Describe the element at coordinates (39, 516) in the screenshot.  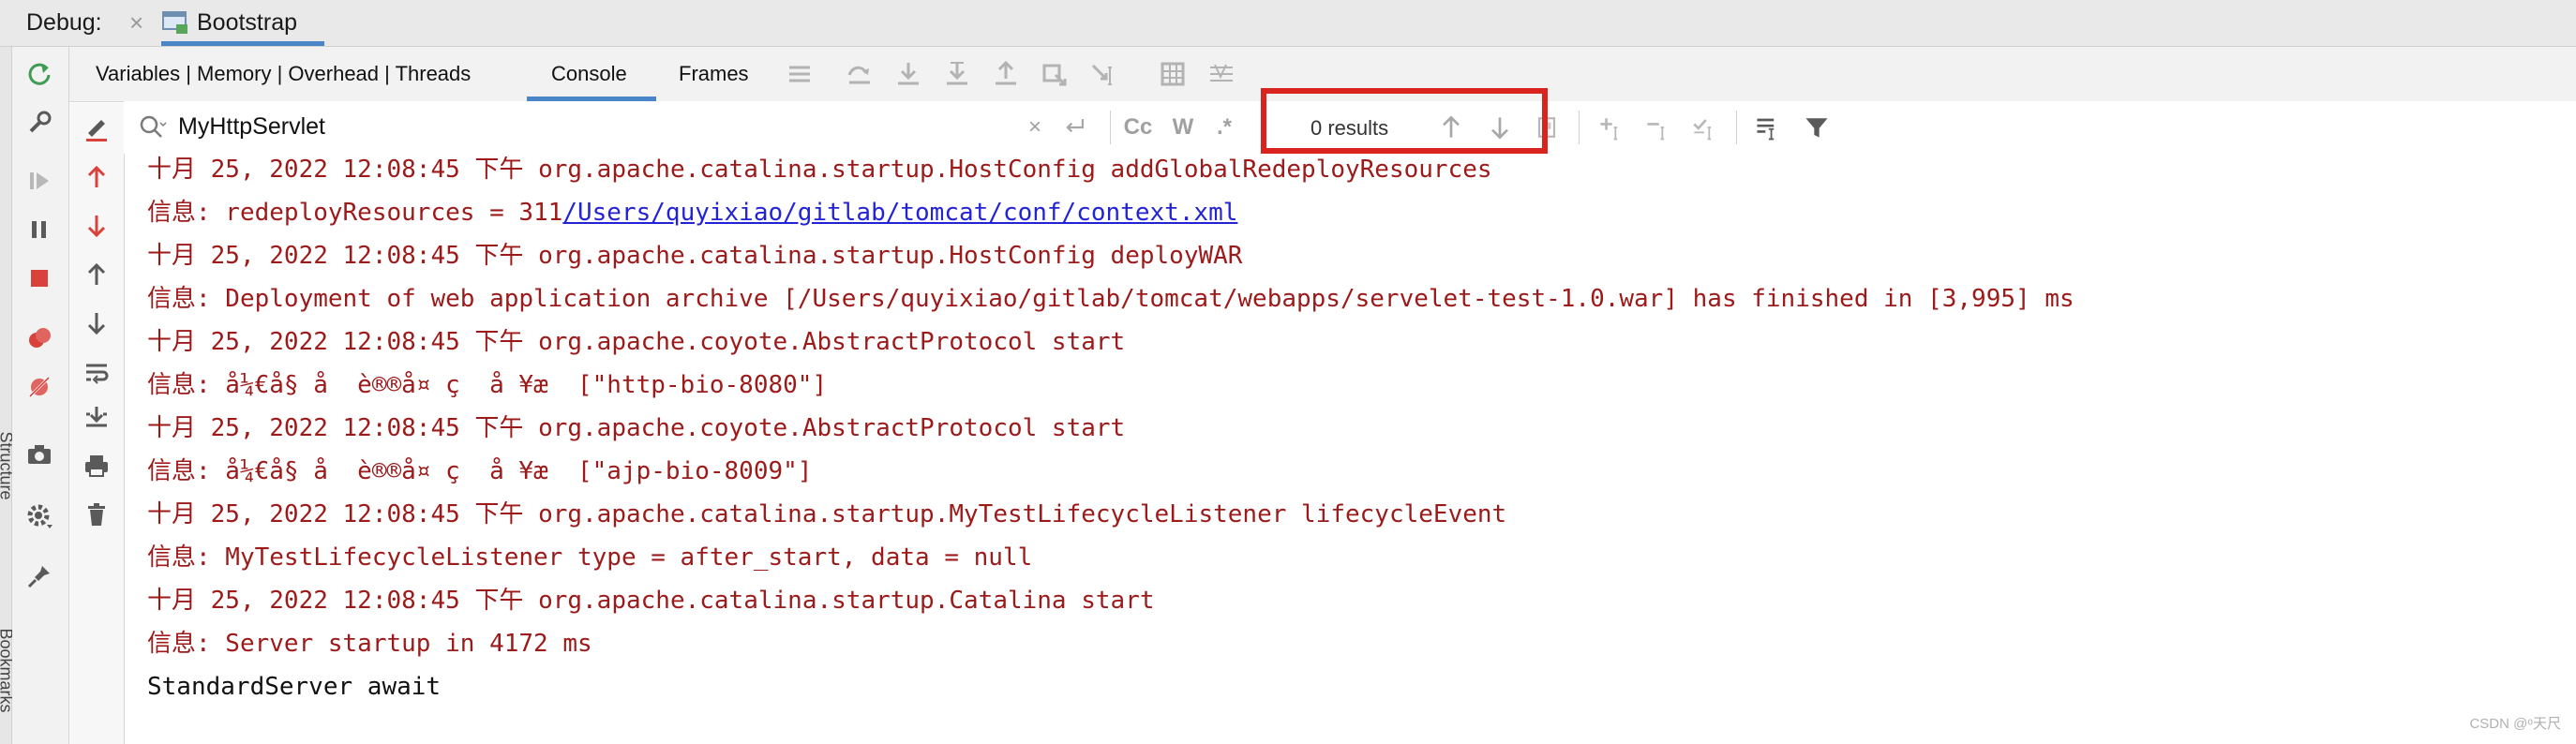
I see `settings-gear-icon` at that location.